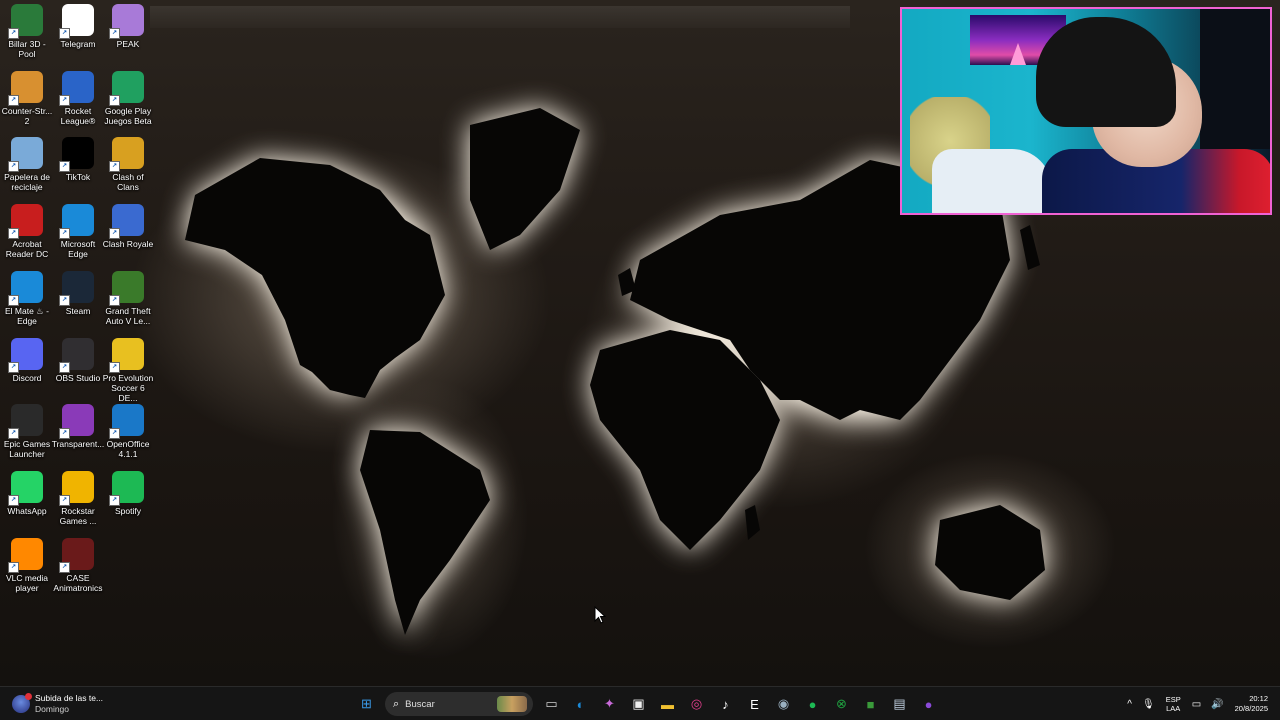  I want to click on search-placeholder: Buscar, so click(420, 704).